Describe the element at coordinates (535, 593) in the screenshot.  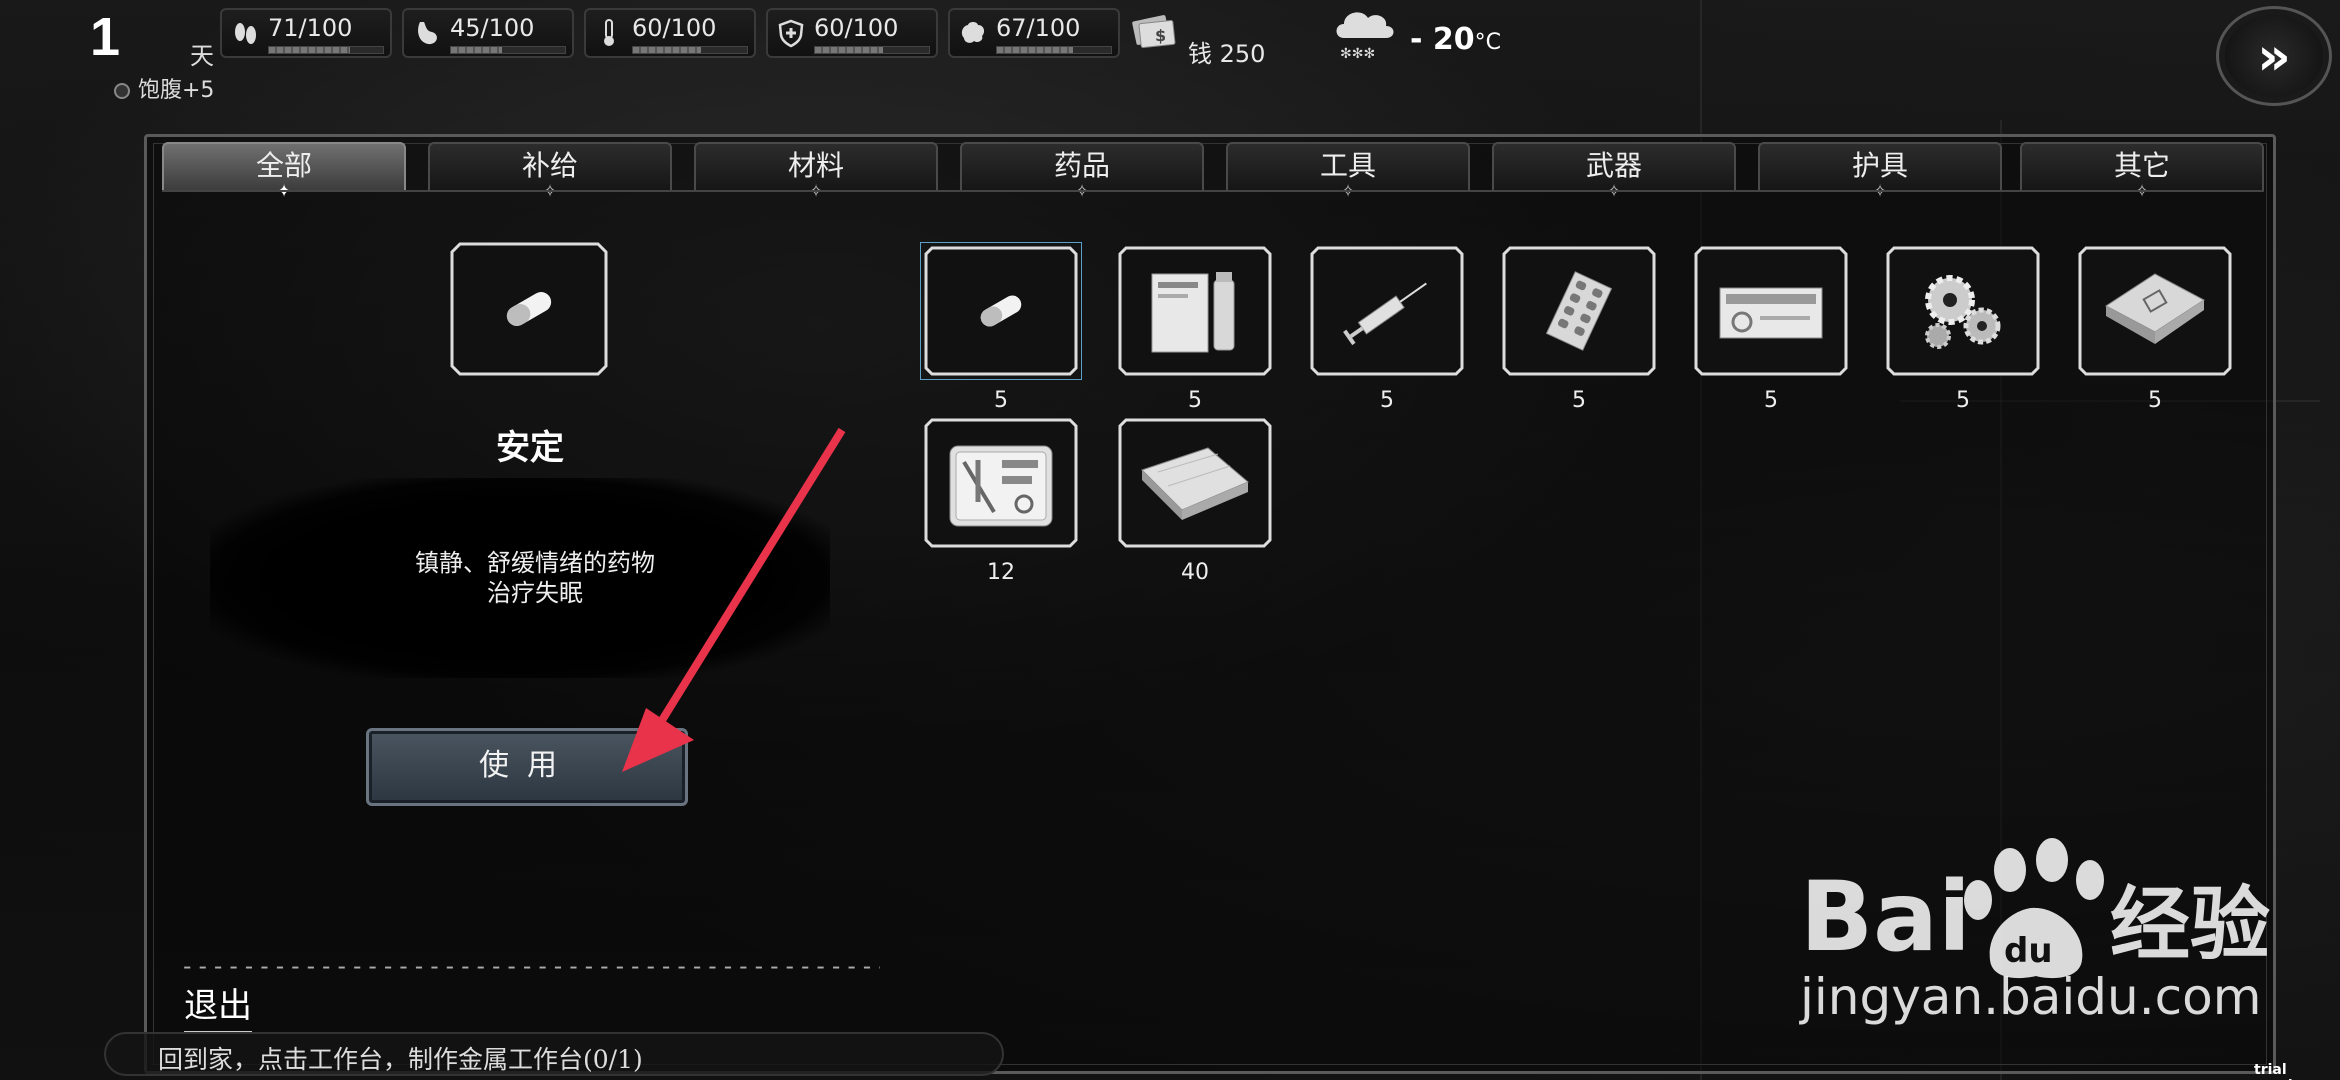
I see `description-line: 治疗失眠` at that location.